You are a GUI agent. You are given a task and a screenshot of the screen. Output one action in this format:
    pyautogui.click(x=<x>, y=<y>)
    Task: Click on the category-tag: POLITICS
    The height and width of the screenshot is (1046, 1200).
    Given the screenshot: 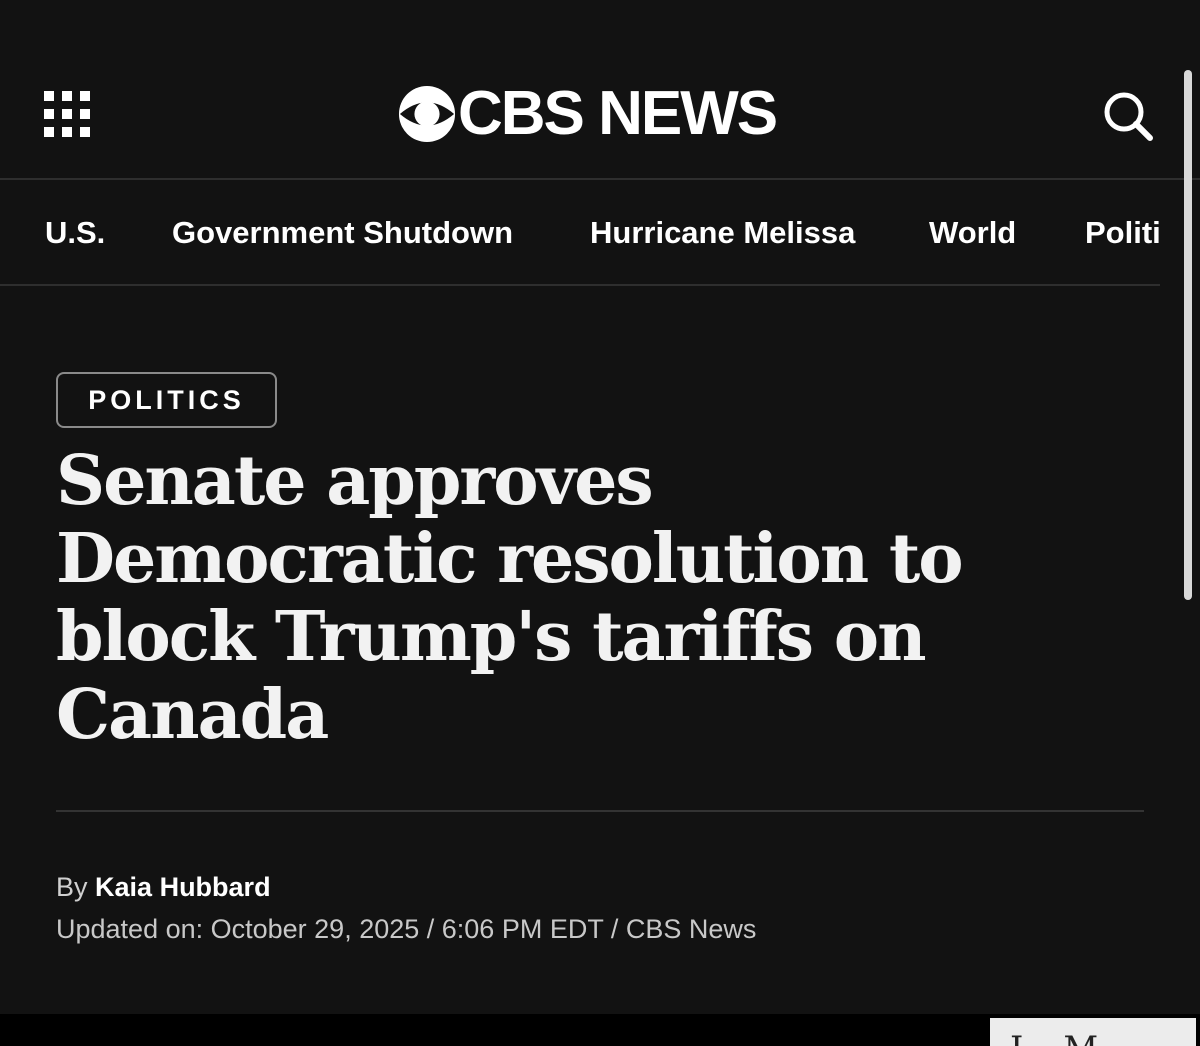 What is the action you would take?
    pyautogui.click(x=166, y=400)
    